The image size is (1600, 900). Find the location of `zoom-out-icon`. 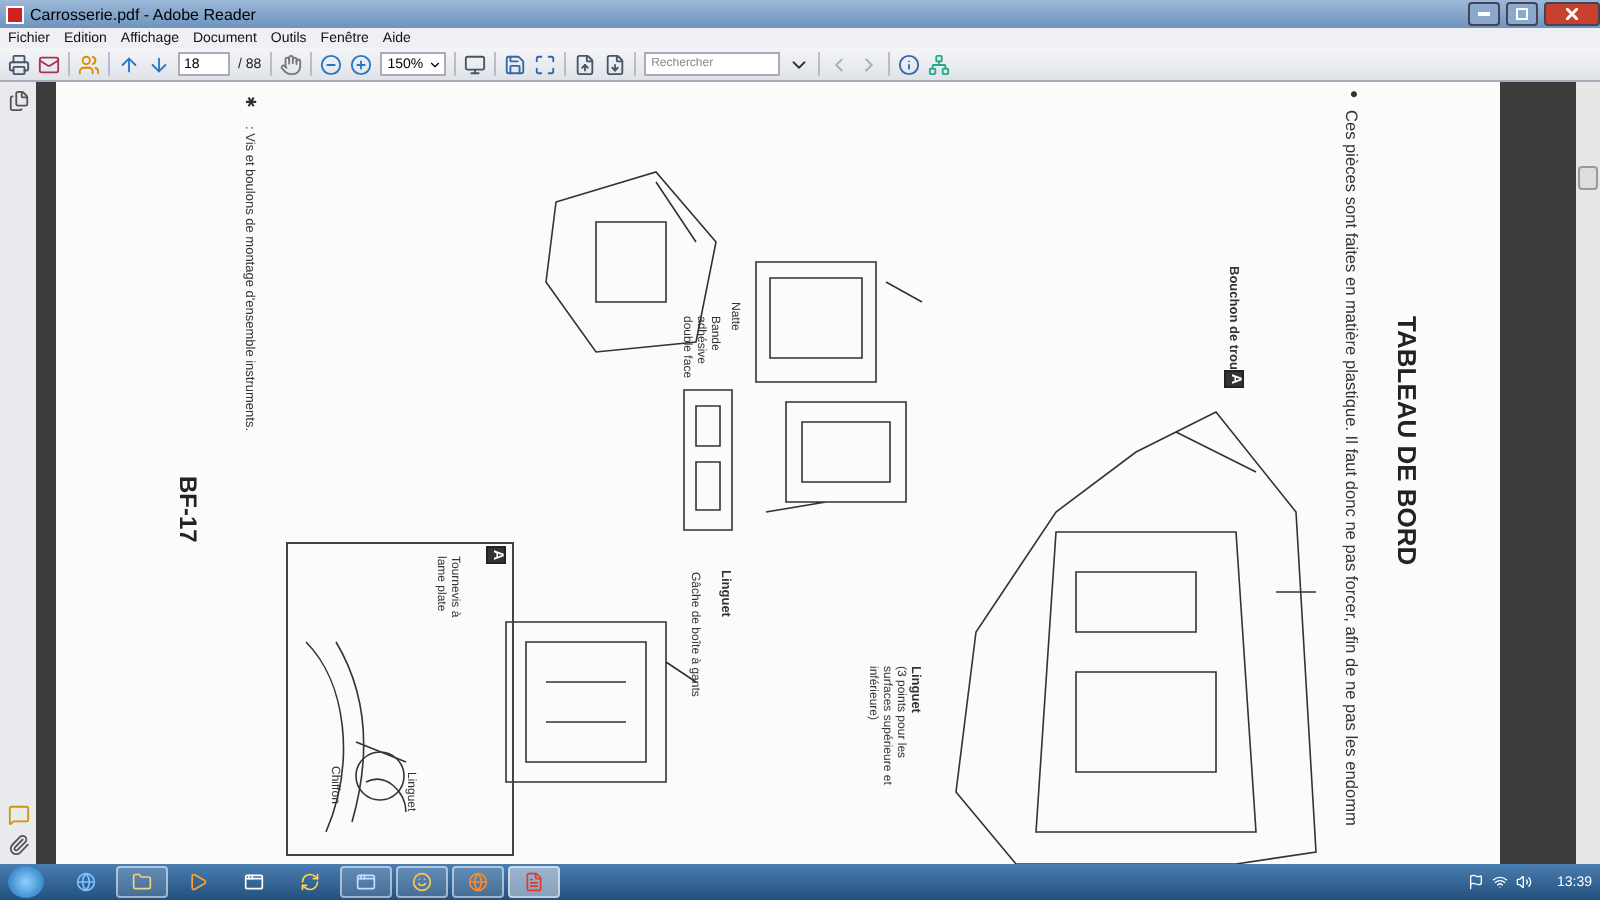

zoom-out-icon is located at coordinates (330, 64).